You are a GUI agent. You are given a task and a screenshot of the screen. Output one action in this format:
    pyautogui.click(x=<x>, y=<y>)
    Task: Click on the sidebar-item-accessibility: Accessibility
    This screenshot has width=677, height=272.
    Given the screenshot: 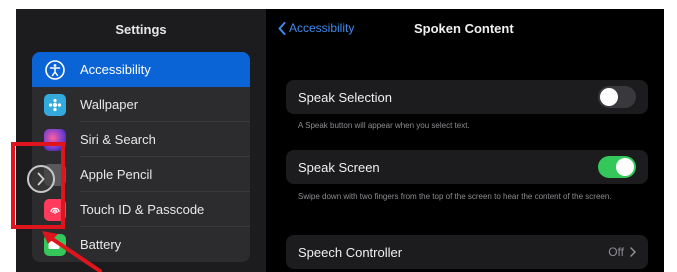 What is the action you would take?
    pyautogui.click(x=141, y=69)
    